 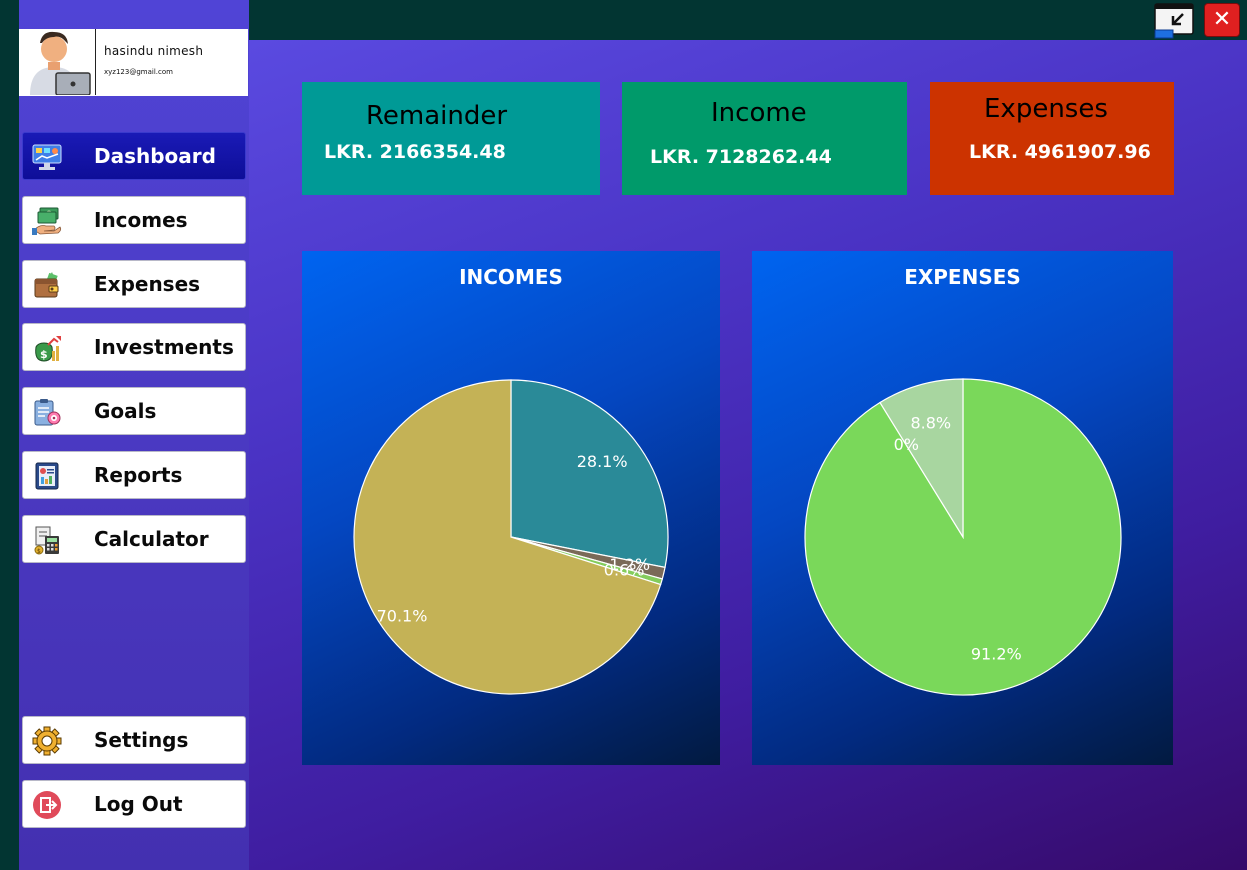 I want to click on expenses-card: Expenses LKR. 4961907.96, so click(x=1052, y=138).